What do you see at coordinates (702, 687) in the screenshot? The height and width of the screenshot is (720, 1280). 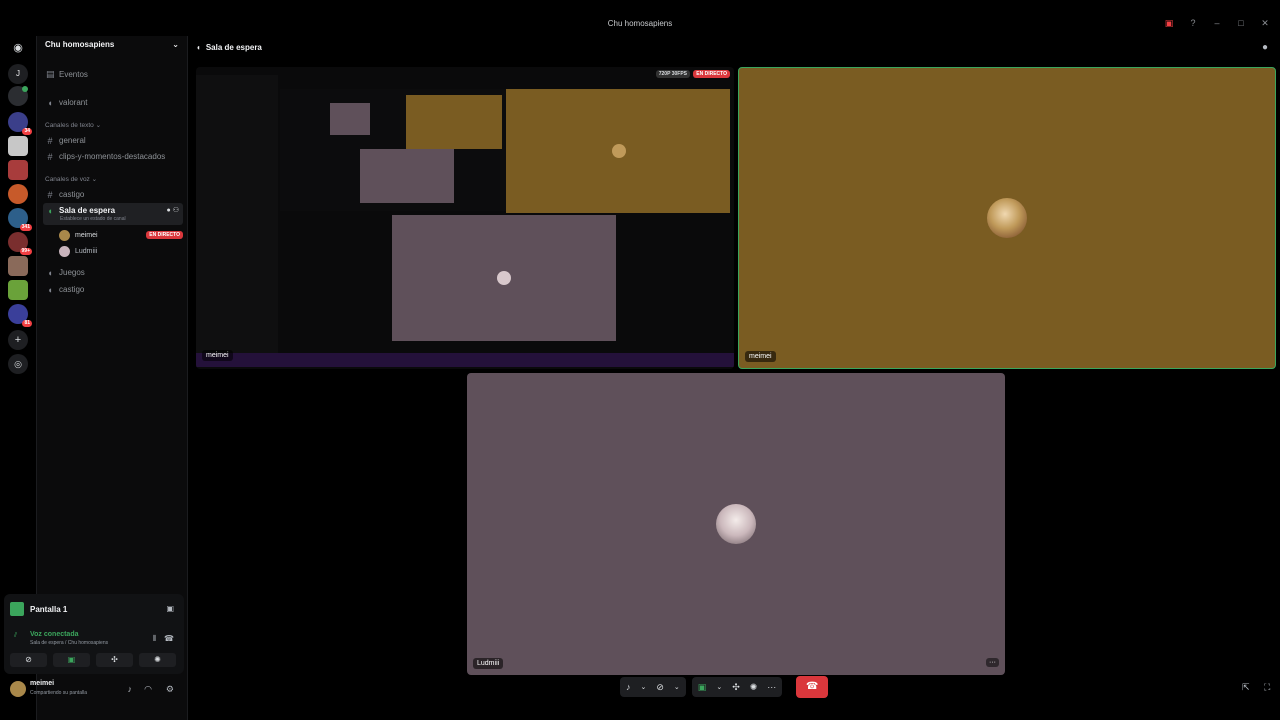 I see `screen-share-icon: ▣` at bounding box center [702, 687].